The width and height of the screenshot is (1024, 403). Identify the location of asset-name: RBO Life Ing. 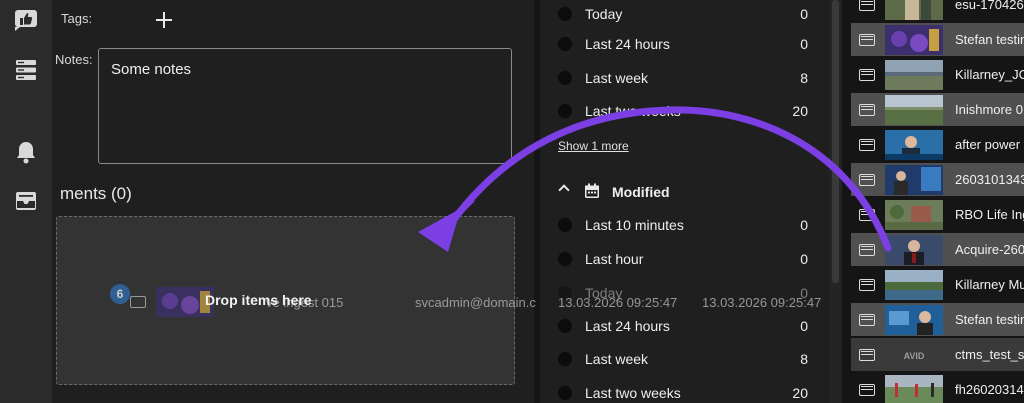
(989, 214).